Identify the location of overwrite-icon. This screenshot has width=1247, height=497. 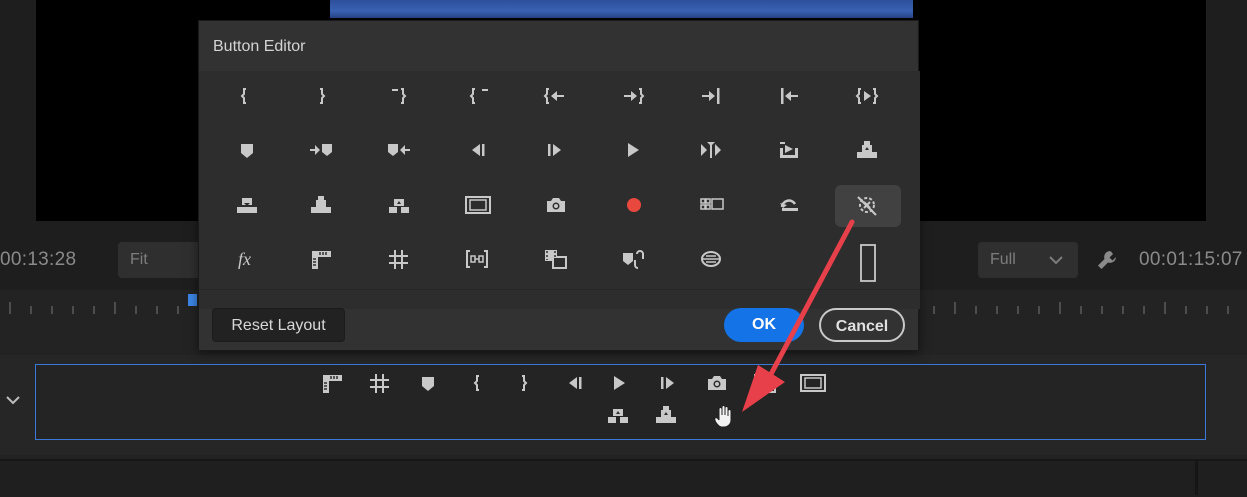
(321, 204).